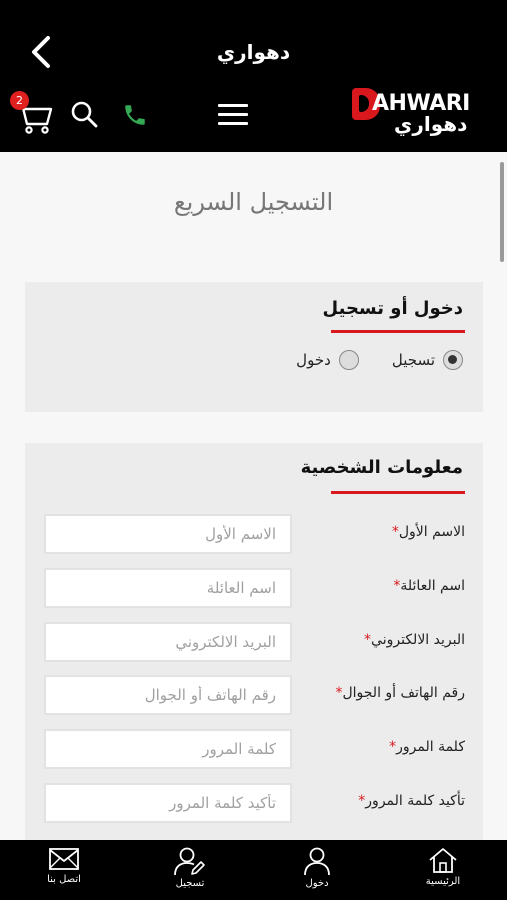 Image resolution: width=507 pixels, height=900 pixels. I want to click on first-name-row: الاسم الأول*, so click(254, 534).